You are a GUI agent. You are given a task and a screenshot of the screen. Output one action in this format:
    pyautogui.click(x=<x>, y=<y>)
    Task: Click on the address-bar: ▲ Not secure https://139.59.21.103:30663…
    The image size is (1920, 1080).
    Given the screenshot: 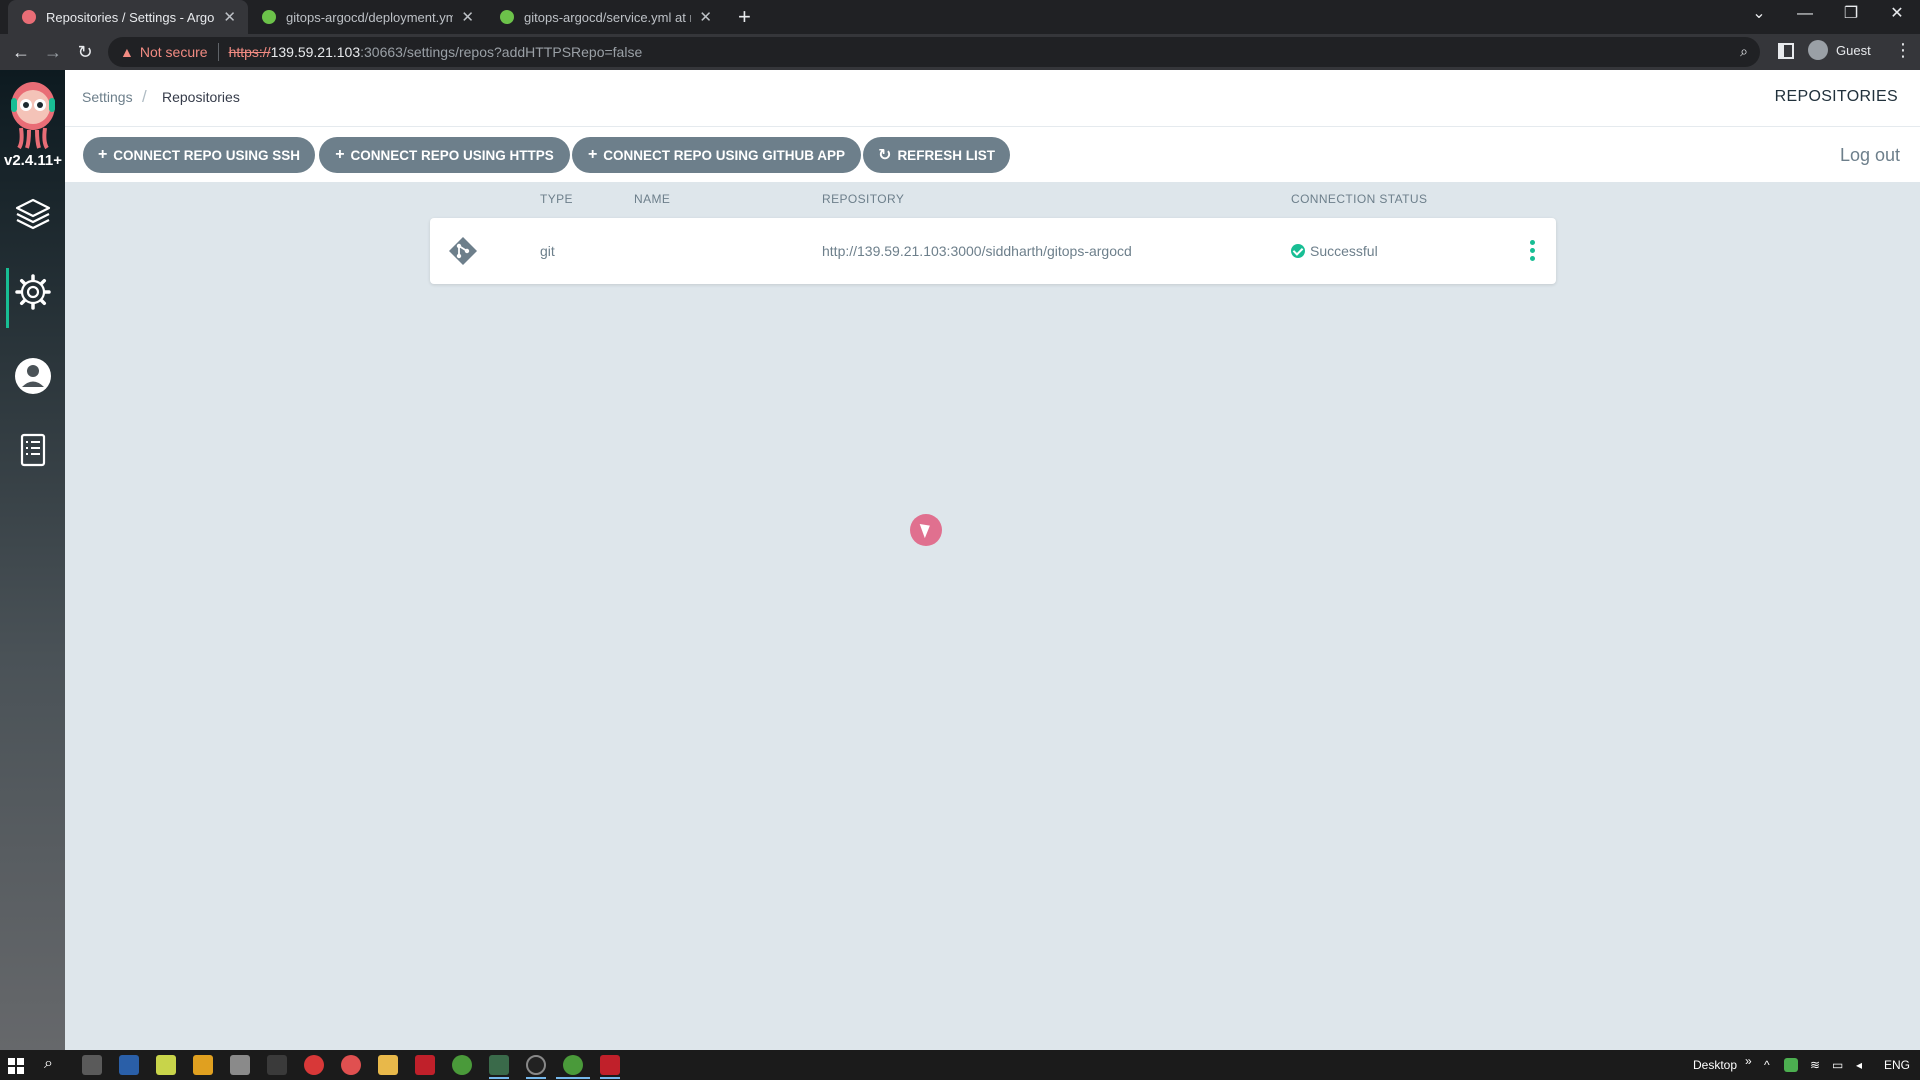 What is the action you would take?
    pyautogui.click(x=934, y=52)
    